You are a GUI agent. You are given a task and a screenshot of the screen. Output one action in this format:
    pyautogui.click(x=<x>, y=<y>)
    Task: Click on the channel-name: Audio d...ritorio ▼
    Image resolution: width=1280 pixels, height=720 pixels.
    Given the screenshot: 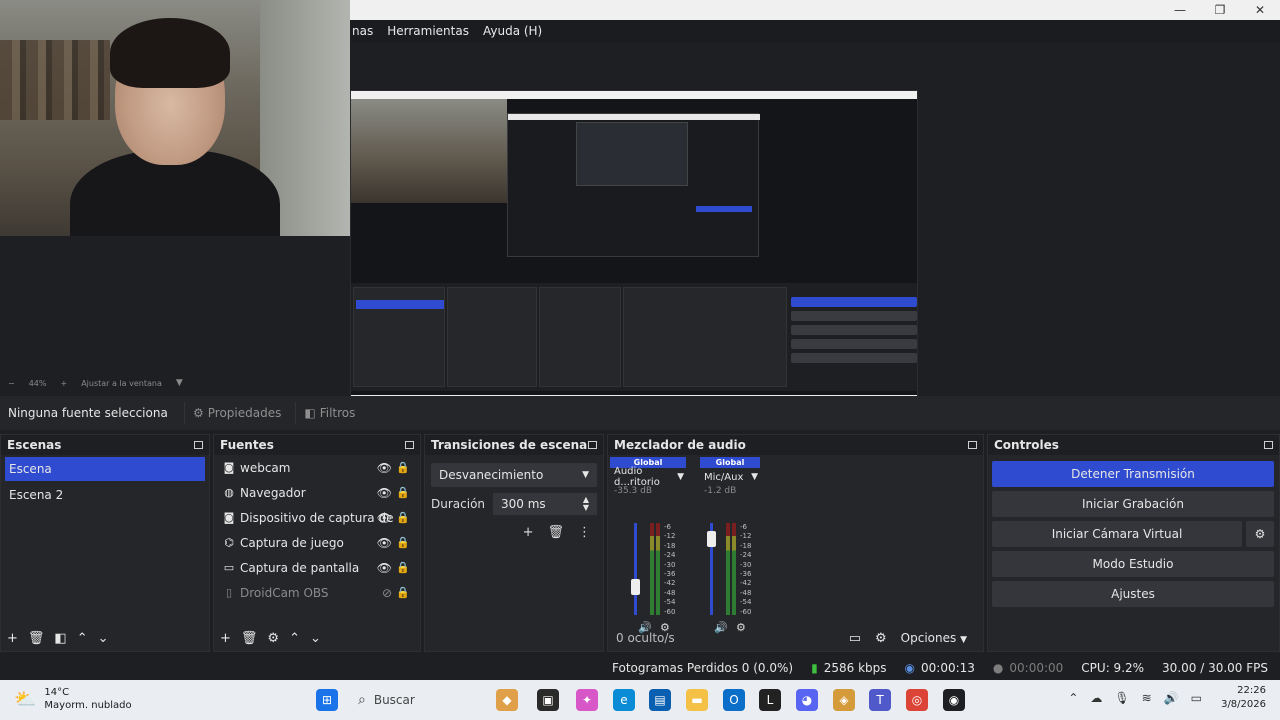 What is the action you would take?
    pyautogui.click(x=648, y=477)
    